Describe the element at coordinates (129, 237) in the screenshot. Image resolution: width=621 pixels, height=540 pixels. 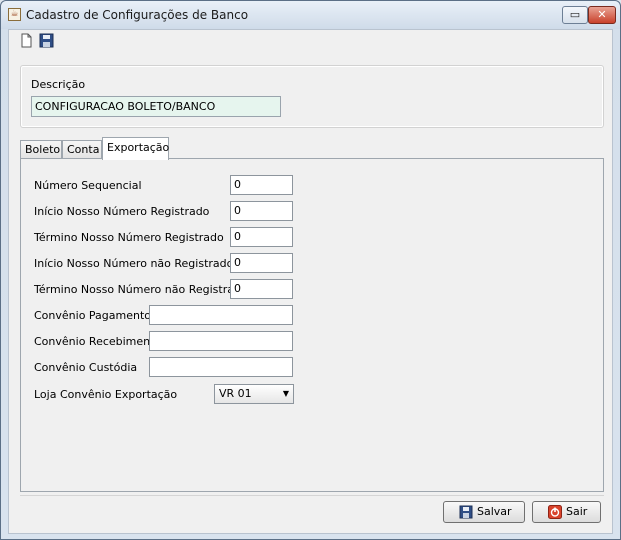
I see `termino-registrado-label: Término Nosso Número Registrado` at that location.